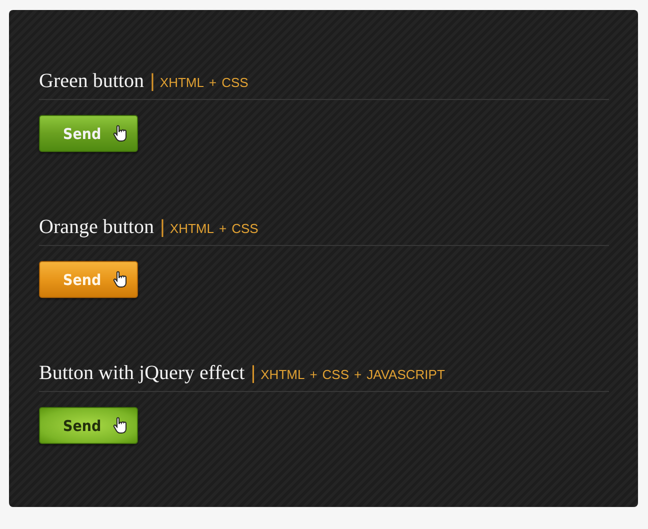 The width and height of the screenshot is (648, 529). I want to click on section-title: Green button, so click(91, 81).